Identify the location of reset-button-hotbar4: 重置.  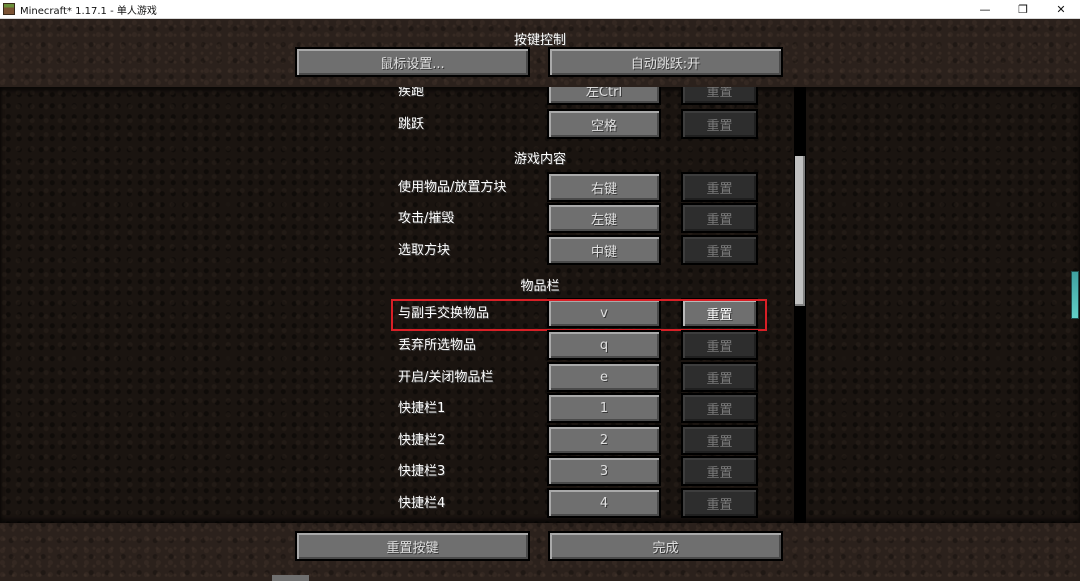
(719, 503).